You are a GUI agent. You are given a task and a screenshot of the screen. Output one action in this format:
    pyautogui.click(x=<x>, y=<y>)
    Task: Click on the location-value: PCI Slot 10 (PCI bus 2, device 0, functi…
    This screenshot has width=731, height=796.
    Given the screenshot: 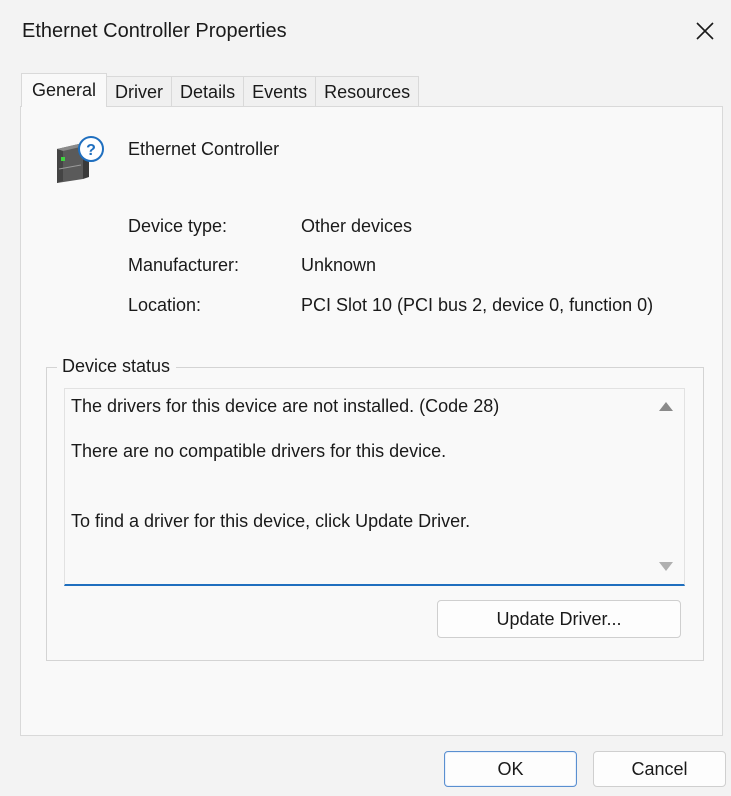 What is the action you would take?
    pyautogui.click(x=477, y=305)
    